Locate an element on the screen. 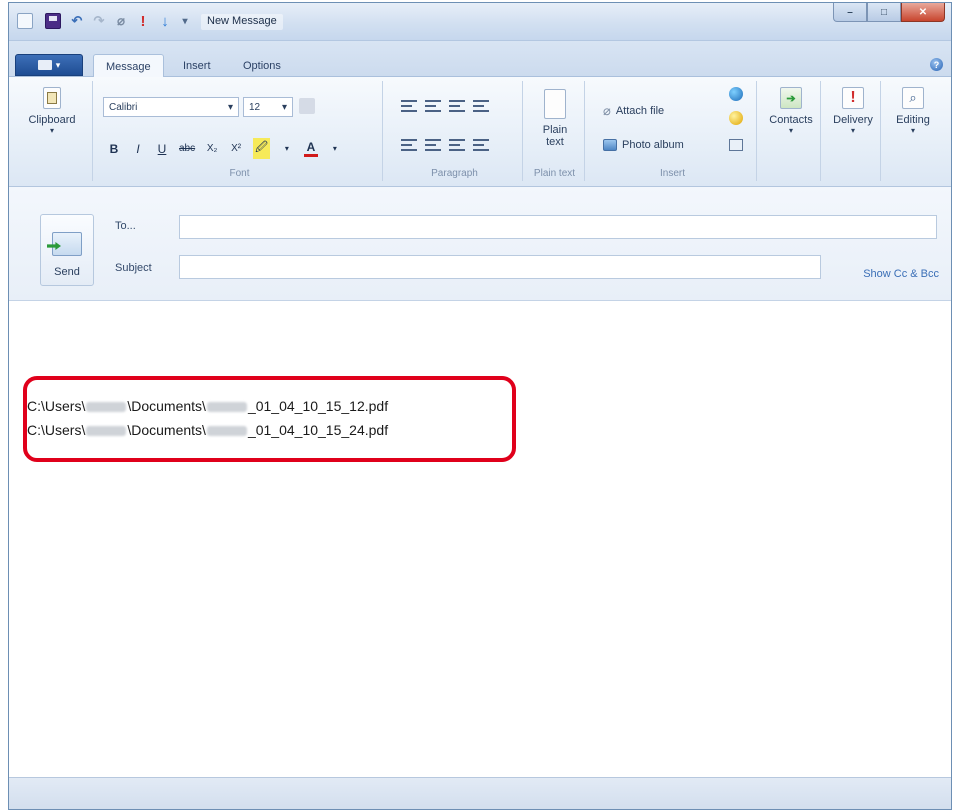  priority-icon: ! is located at coordinates (853, 98).